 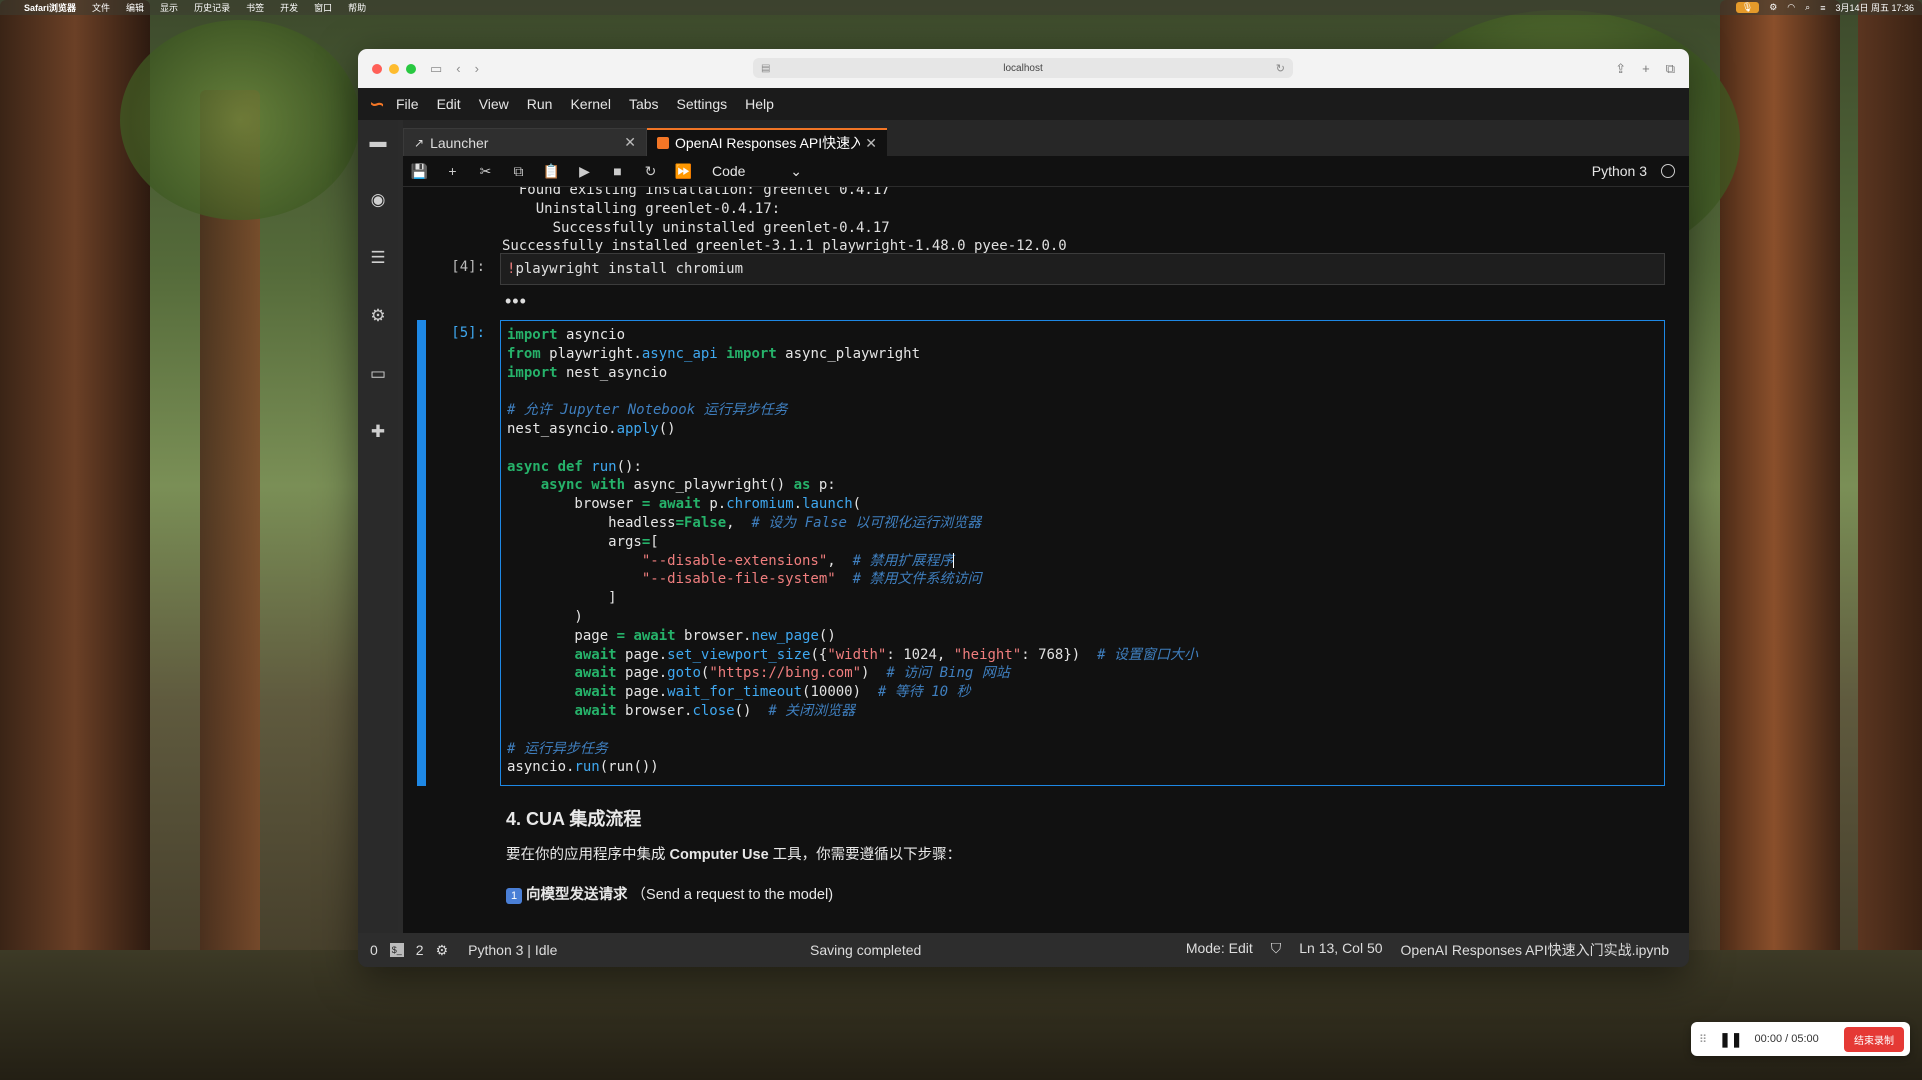 What do you see at coordinates (377, 68) in the screenshot?
I see `close-window-button` at bounding box center [377, 68].